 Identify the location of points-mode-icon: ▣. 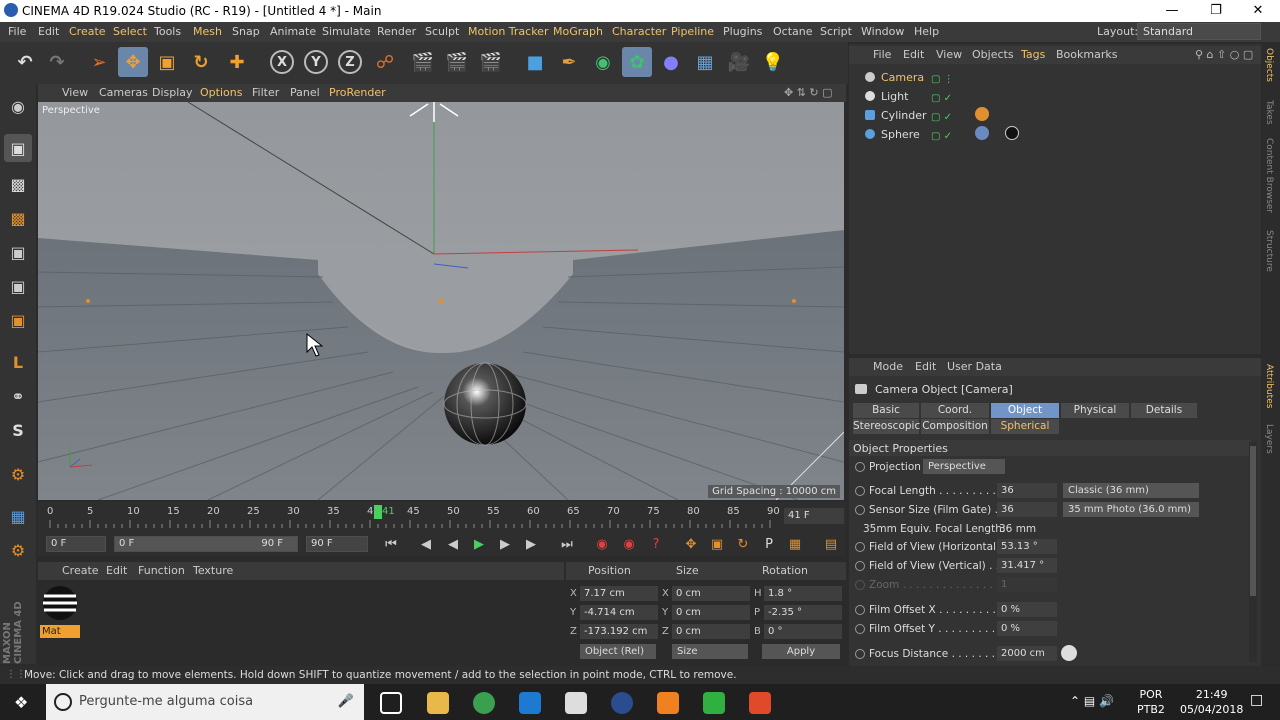
(18, 252).